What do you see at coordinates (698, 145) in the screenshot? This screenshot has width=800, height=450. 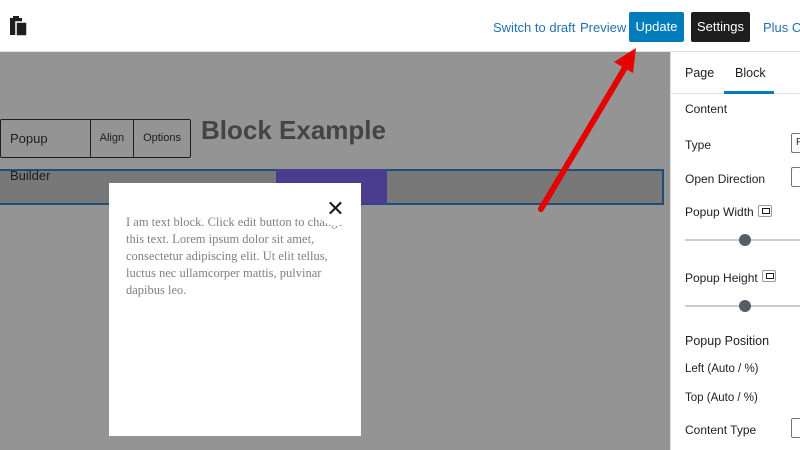 I see `type-label: Type` at bounding box center [698, 145].